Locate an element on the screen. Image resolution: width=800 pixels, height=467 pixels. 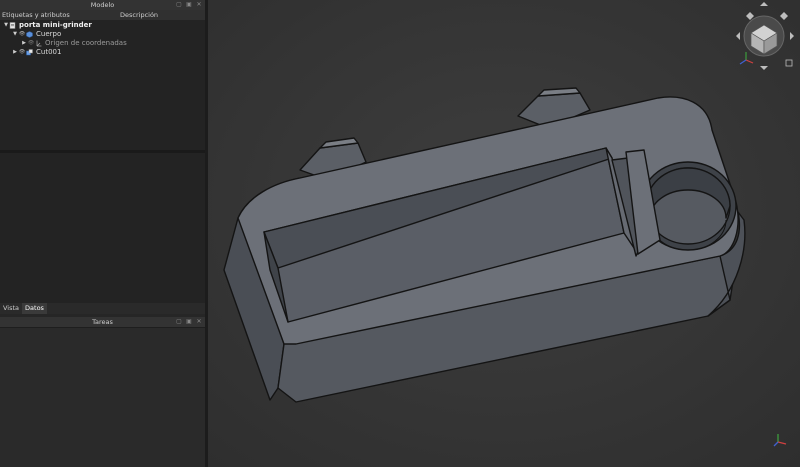
col-labels-header: Etiquetas y atributos is located at coordinates (36, 15).